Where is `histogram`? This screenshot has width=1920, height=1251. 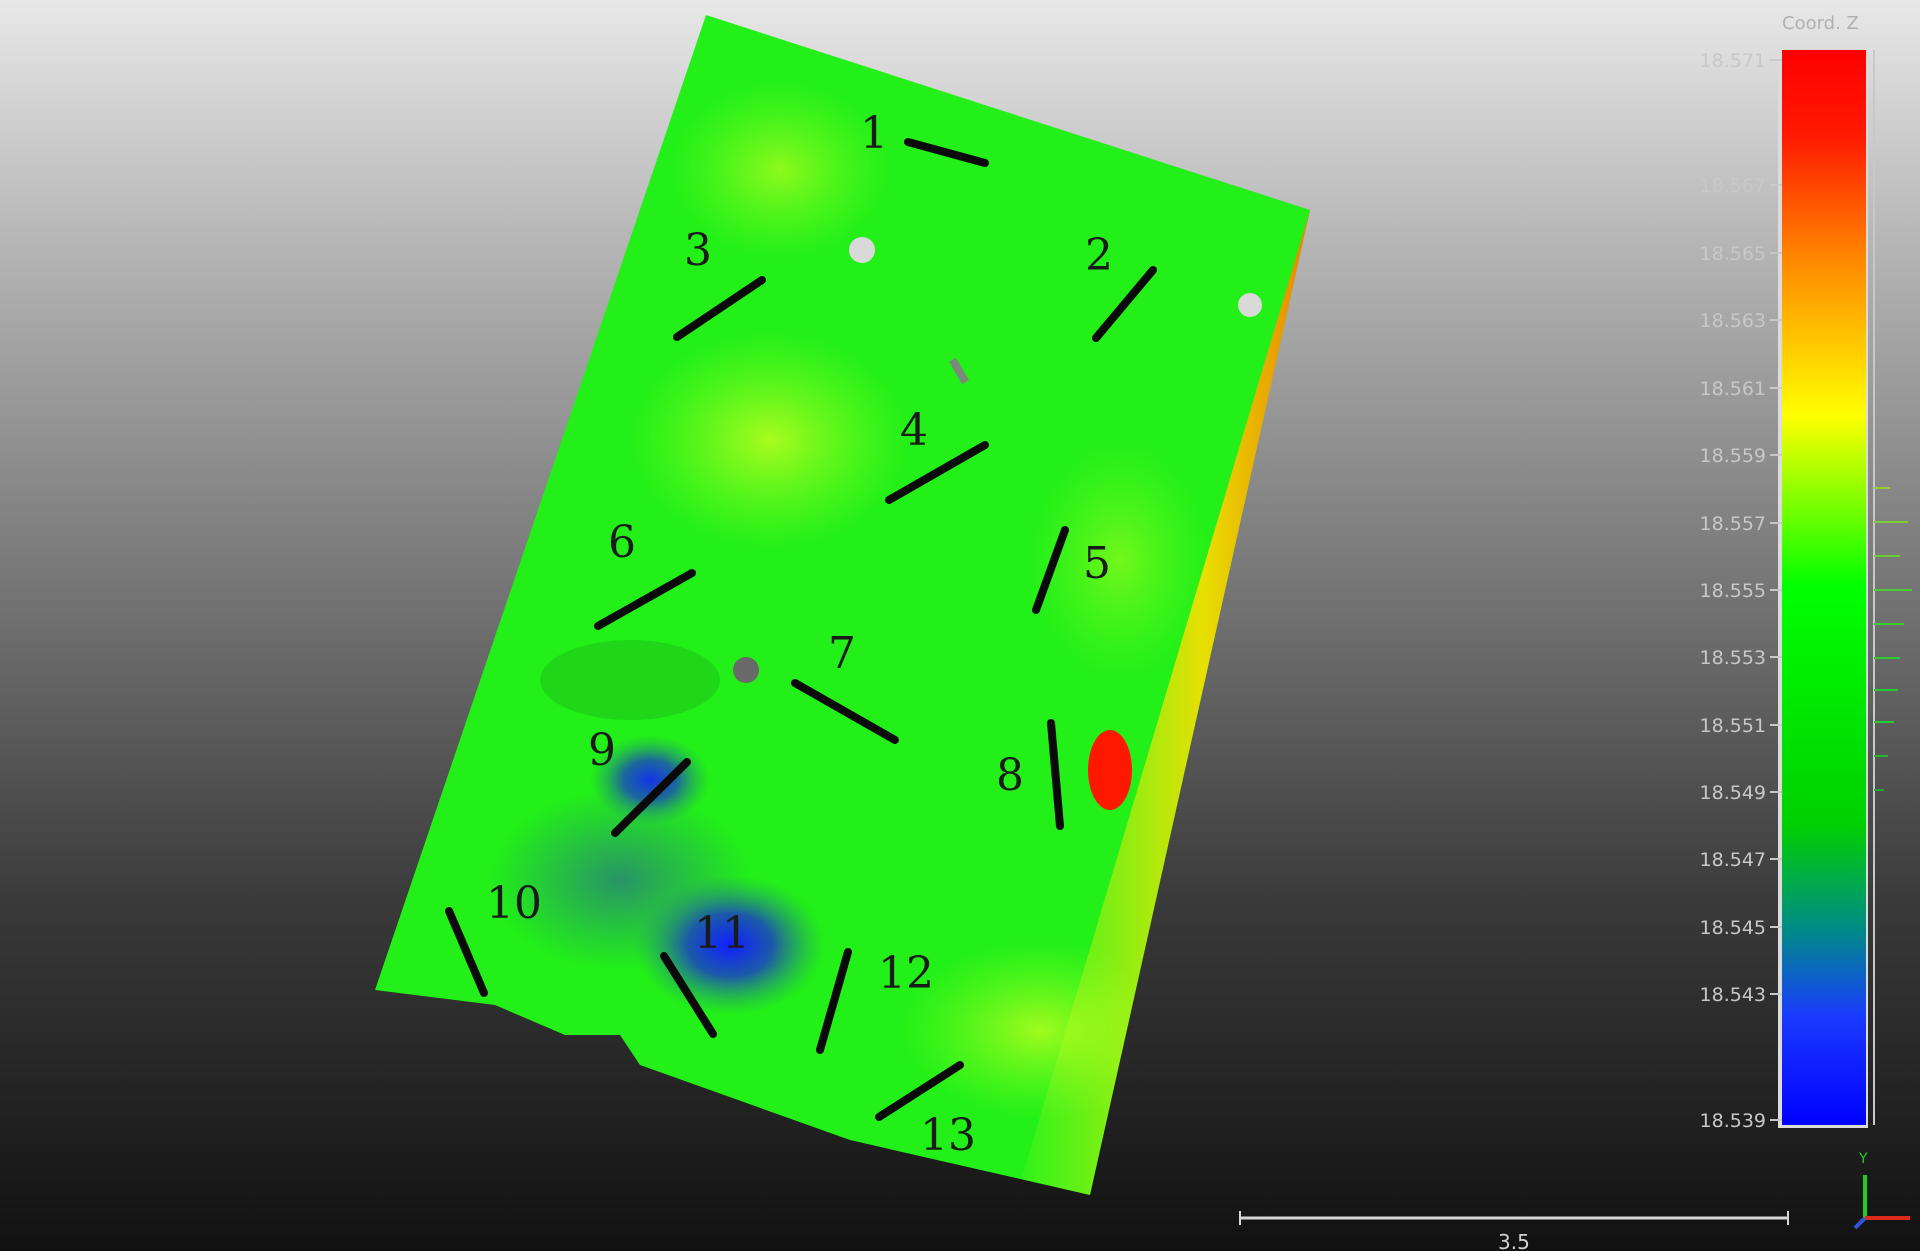 histogram is located at coordinates (1893, 639).